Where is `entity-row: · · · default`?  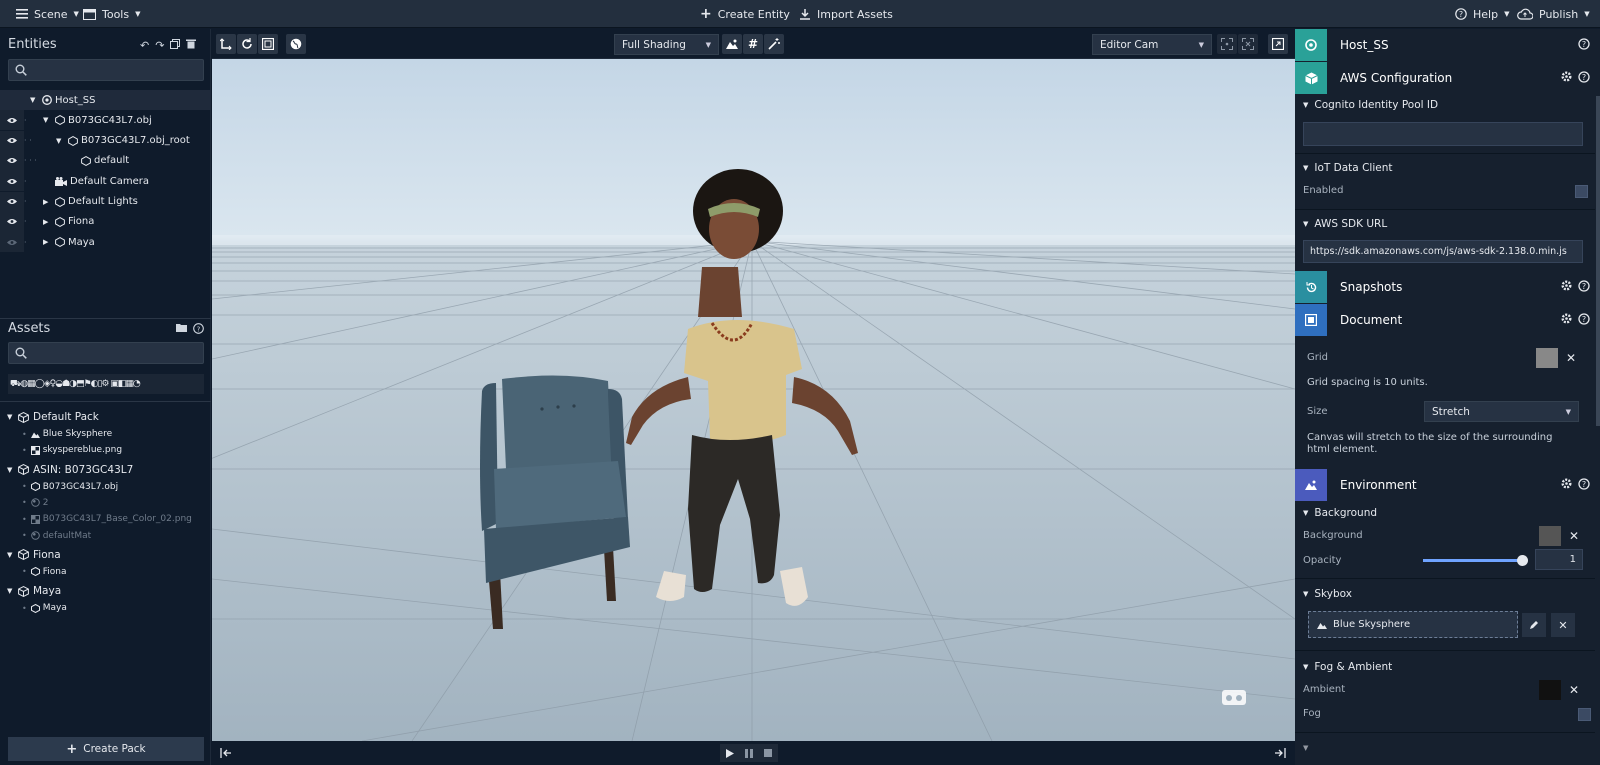
entity-row: · · · default is located at coordinates (105, 160).